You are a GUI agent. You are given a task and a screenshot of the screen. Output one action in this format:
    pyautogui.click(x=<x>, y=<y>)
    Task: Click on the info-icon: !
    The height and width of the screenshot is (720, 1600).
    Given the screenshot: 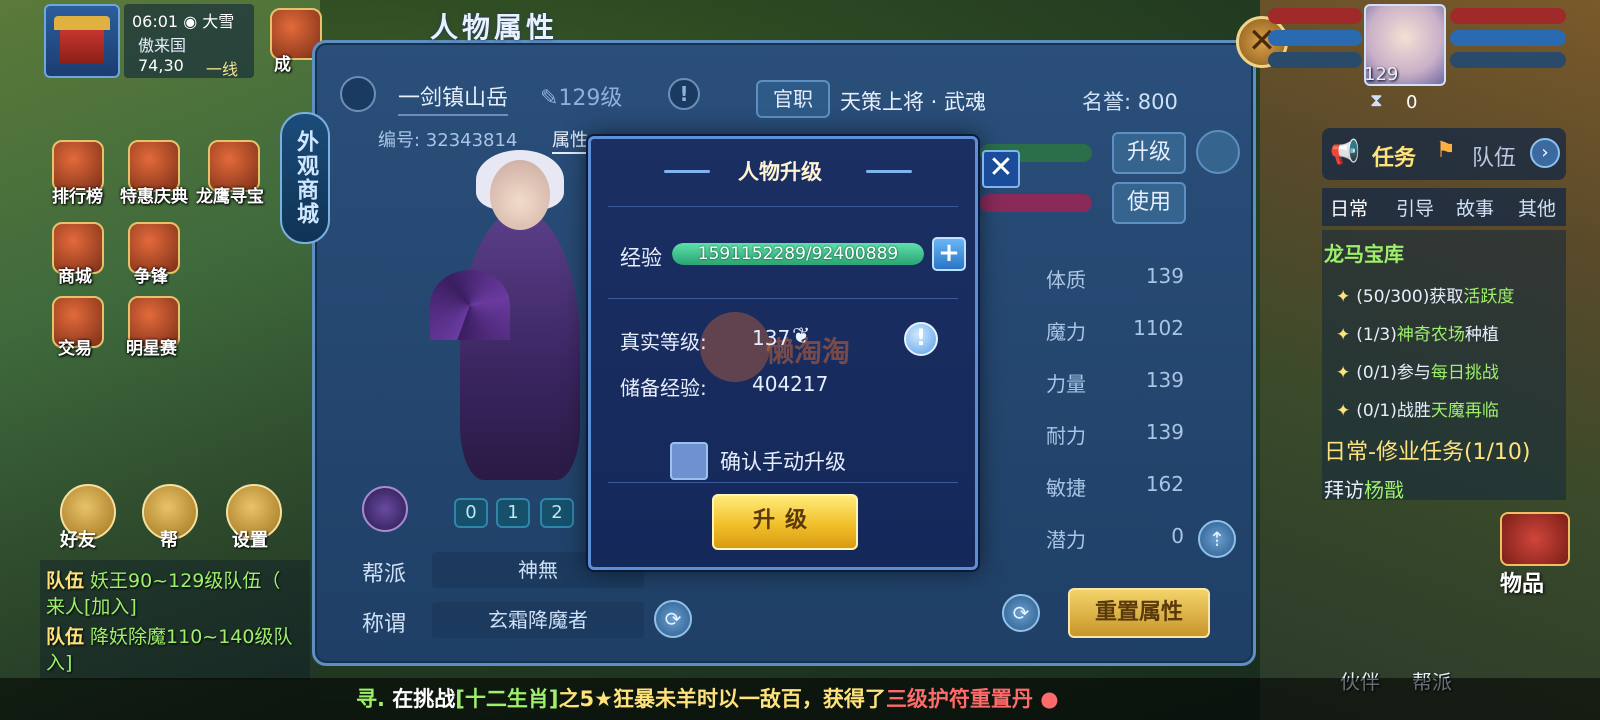 What is the action you would take?
    pyautogui.click(x=921, y=339)
    